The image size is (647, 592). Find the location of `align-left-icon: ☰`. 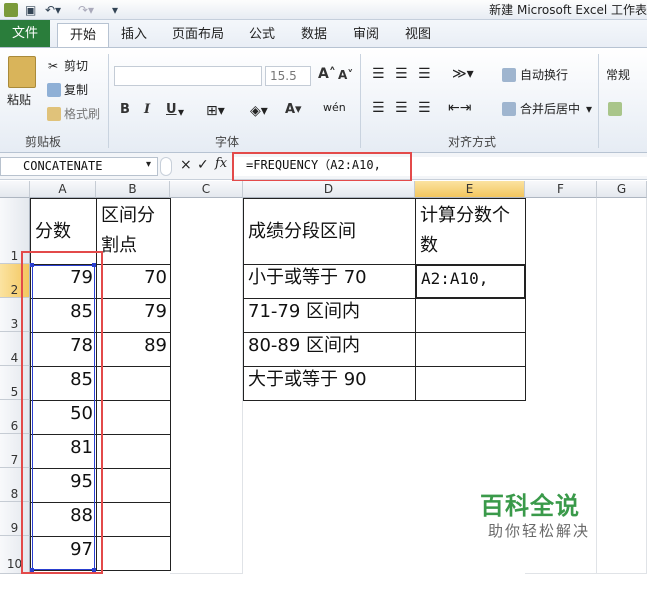

align-left-icon: ☰ is located at coordinates (378, 108).